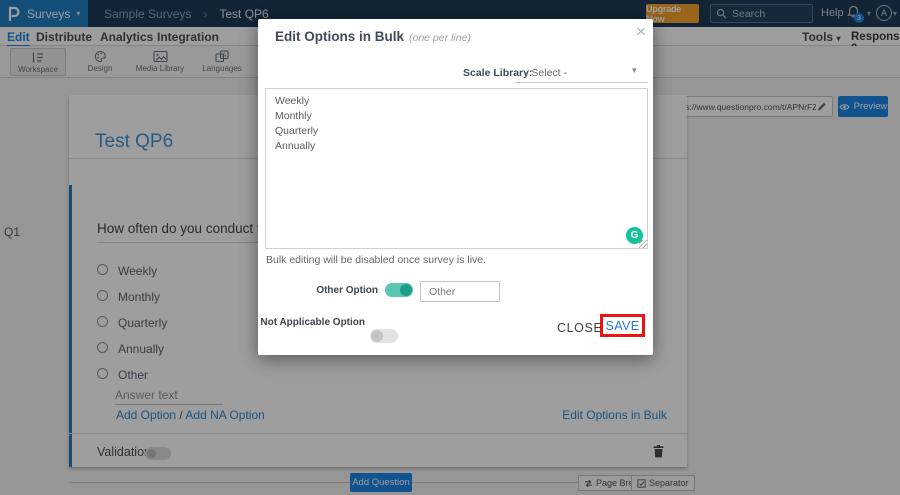  Describe the element at coordinates (641, 31) in the screenshot. I see `close-icon: ×` at that location.